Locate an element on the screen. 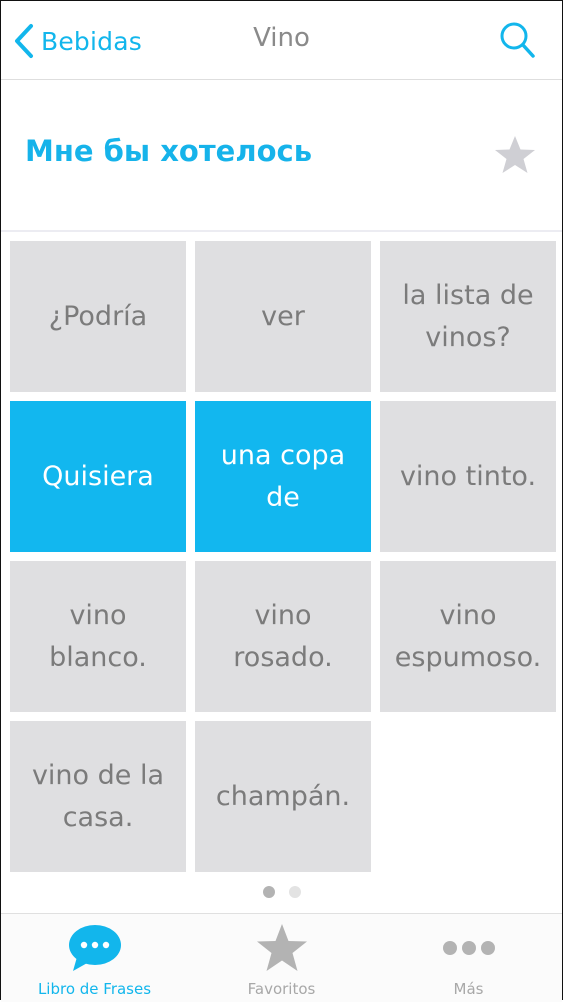 The width and height of the screenshot is (563, 1002). search-icon is located at coordinates (517, 40).